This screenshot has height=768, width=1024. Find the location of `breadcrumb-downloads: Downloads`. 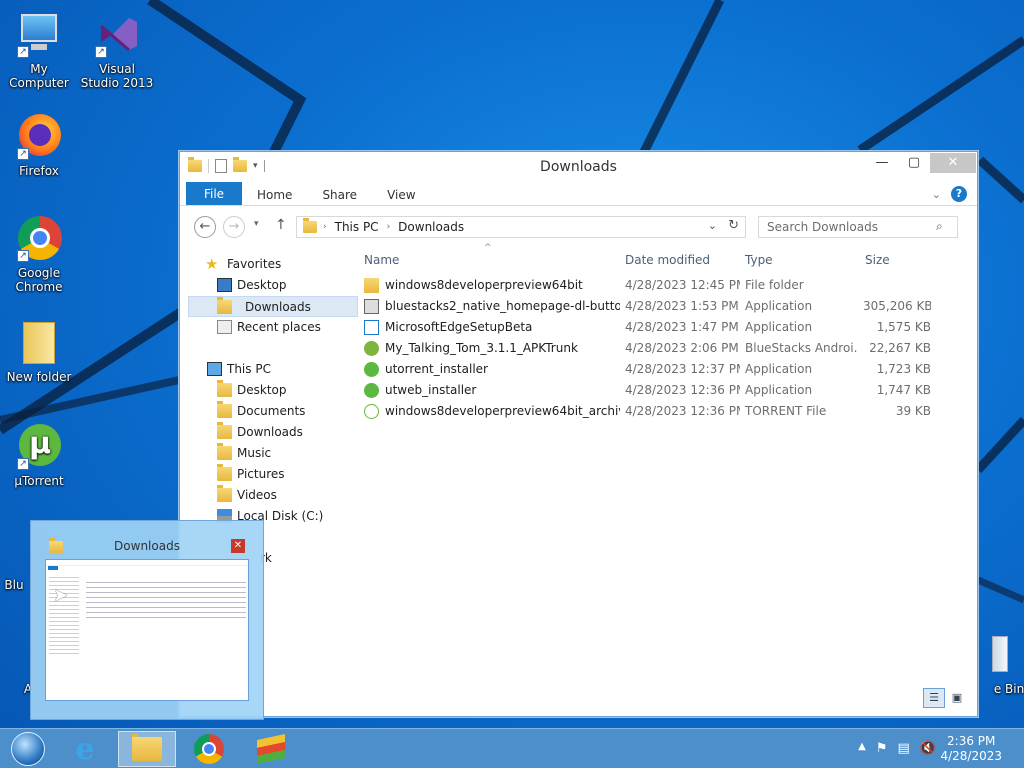

breadcrumb-downloads: Downloads is located at coordinates (431, 227).